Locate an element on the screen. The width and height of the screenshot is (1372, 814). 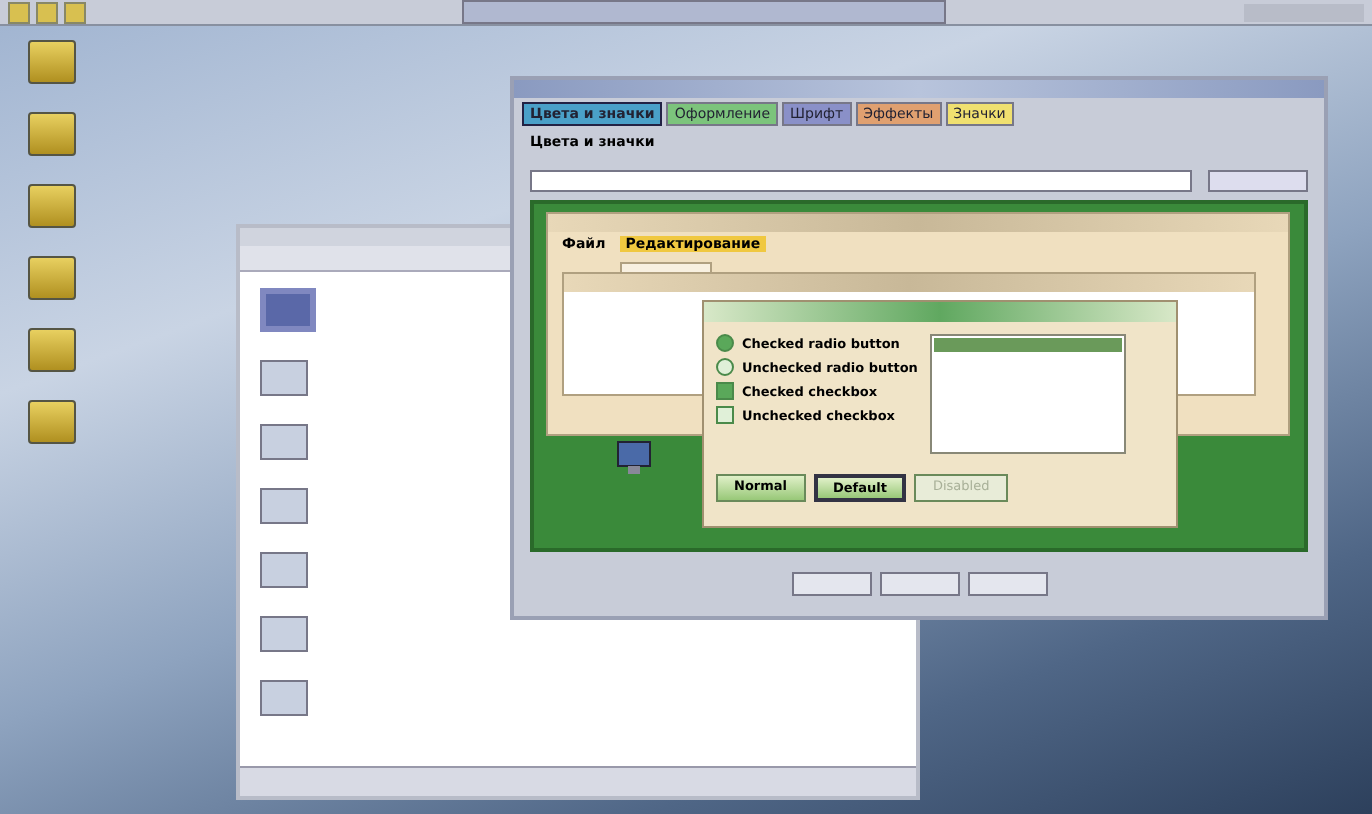
small-button is located at coordinates (1258, 181).